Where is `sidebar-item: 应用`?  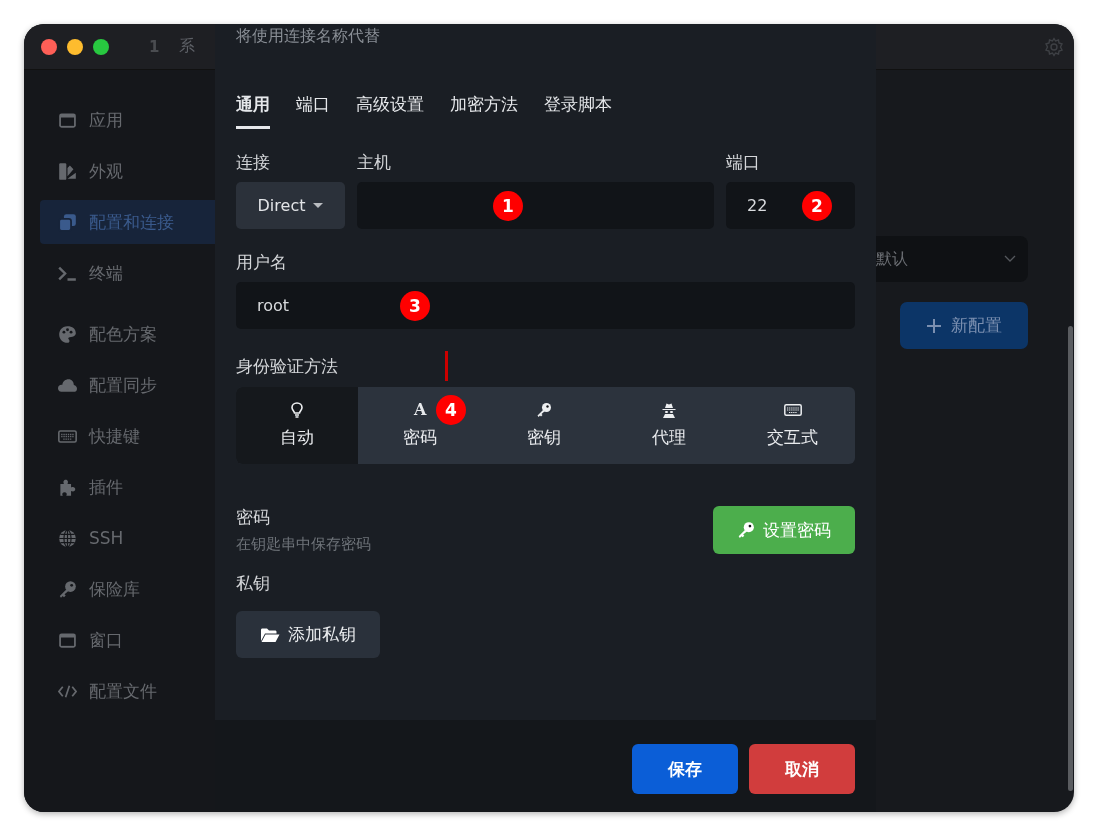 sidebar-item: 应用 is located at coordinates (127, 120).